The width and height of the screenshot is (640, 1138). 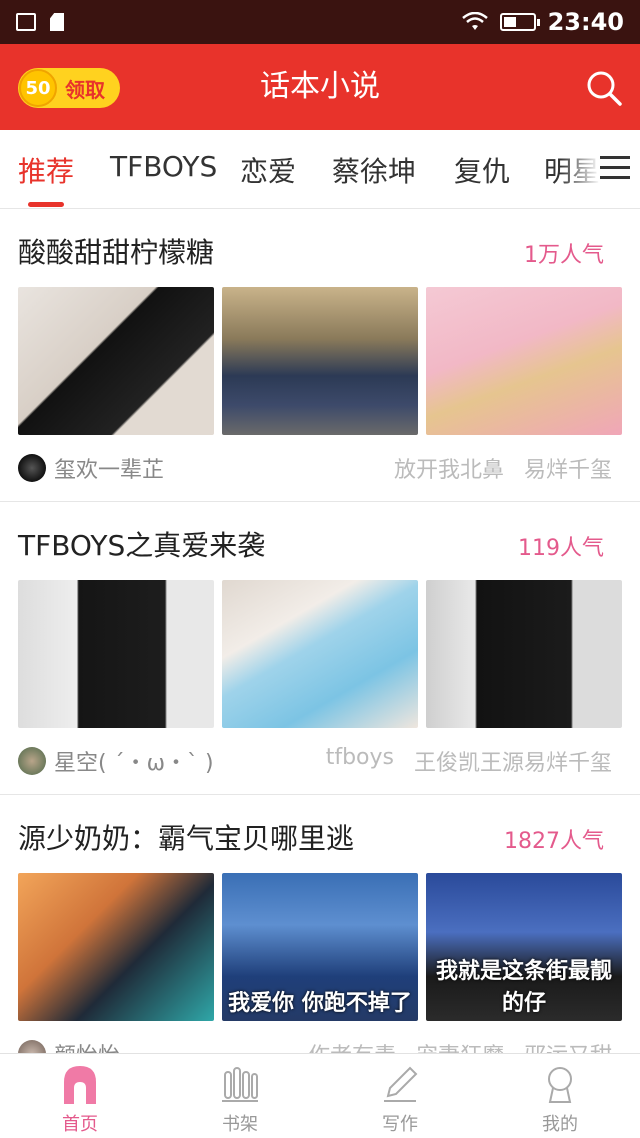 I want to click on nav-profile: 我的, so click(x=560, y=1096).